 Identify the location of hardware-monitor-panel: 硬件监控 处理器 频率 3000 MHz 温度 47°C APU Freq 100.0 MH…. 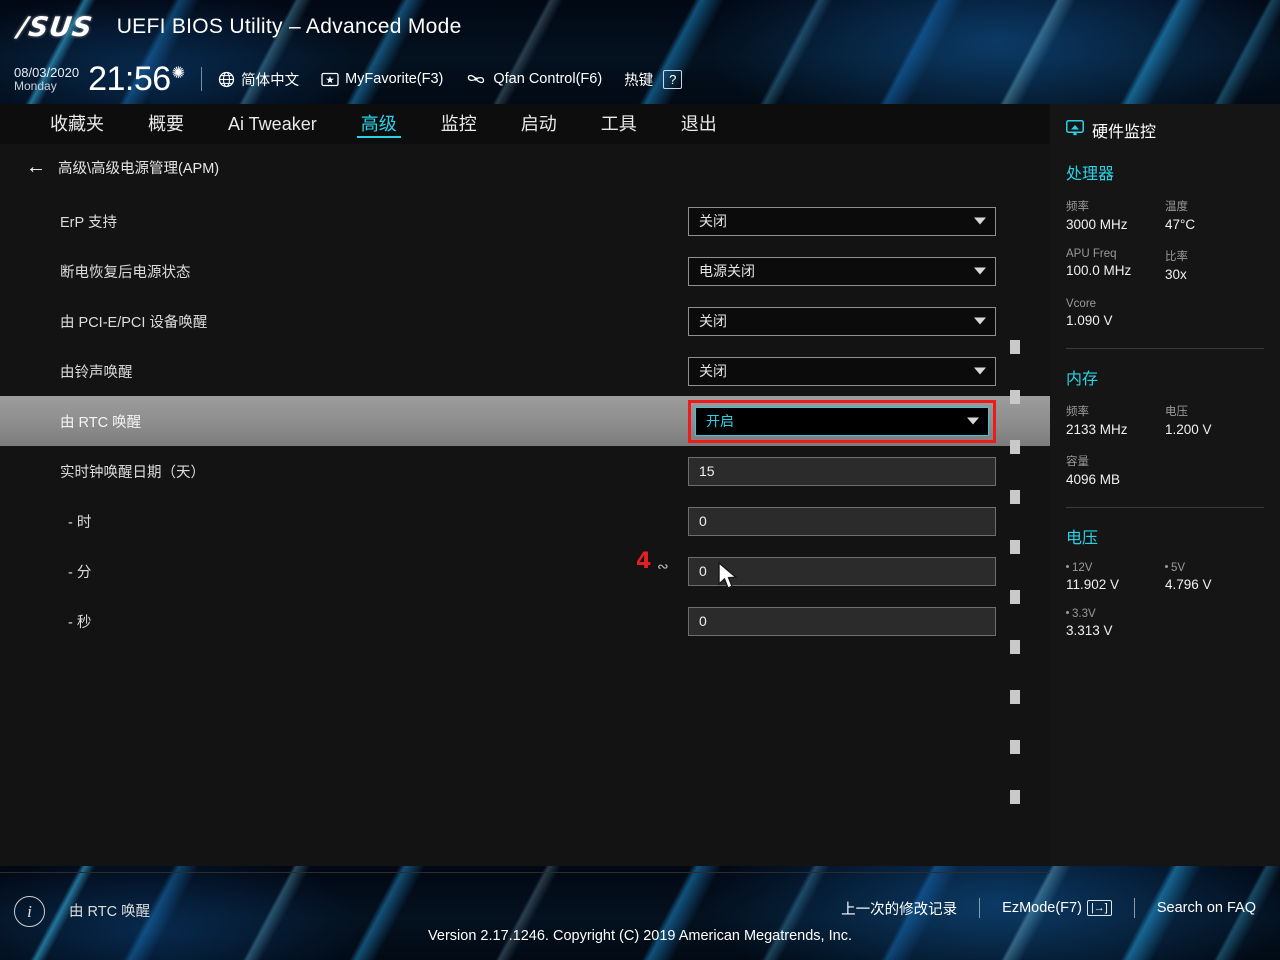
(1165, 485).